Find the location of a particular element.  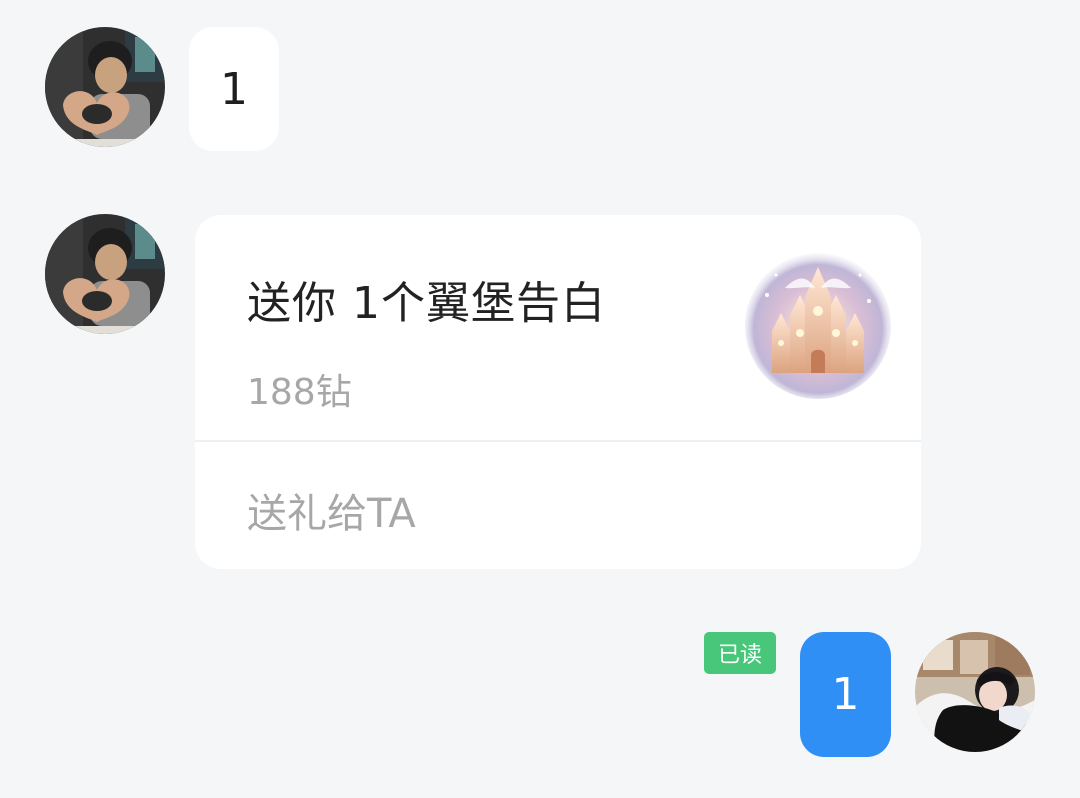

gift-title: 送你 1个翼堡告白 is located at coordinates (426, 303).